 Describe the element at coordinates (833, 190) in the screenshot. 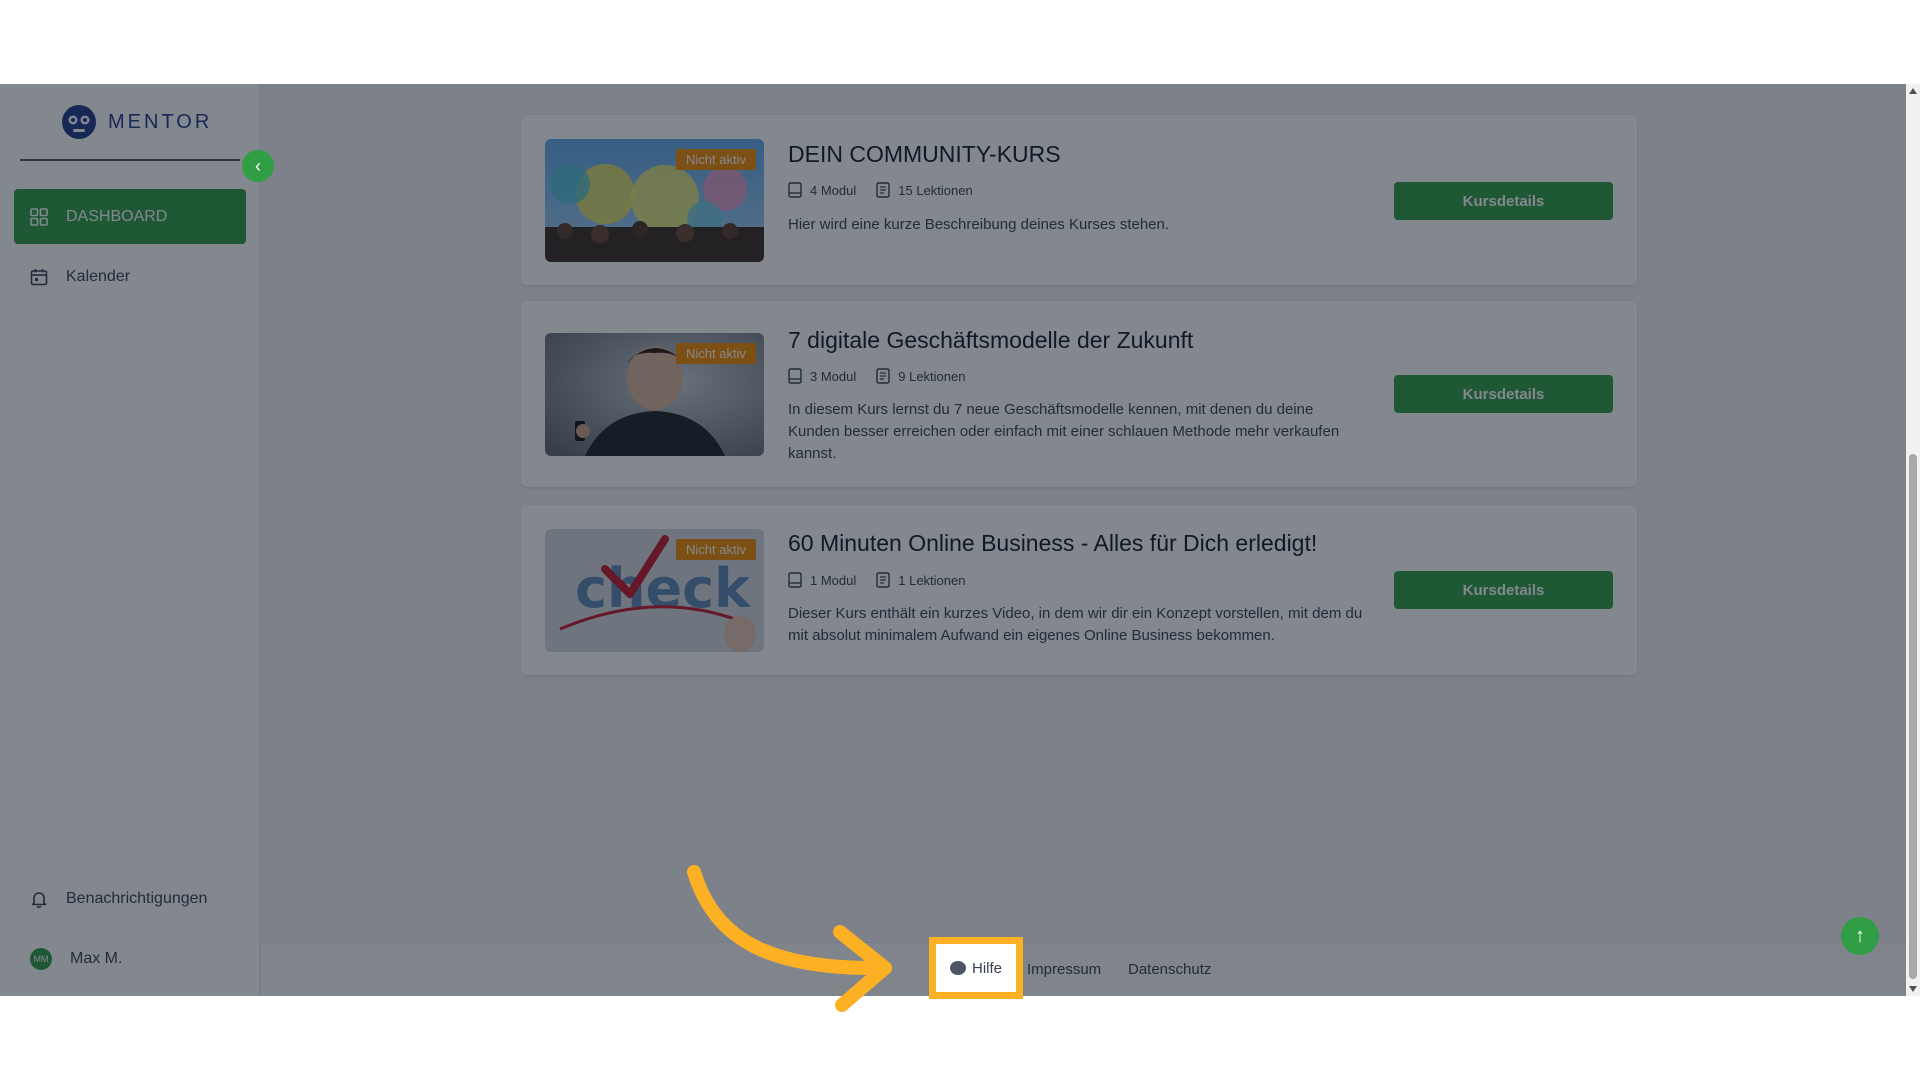

I see `module-count-text: 4 Modul` at that location.